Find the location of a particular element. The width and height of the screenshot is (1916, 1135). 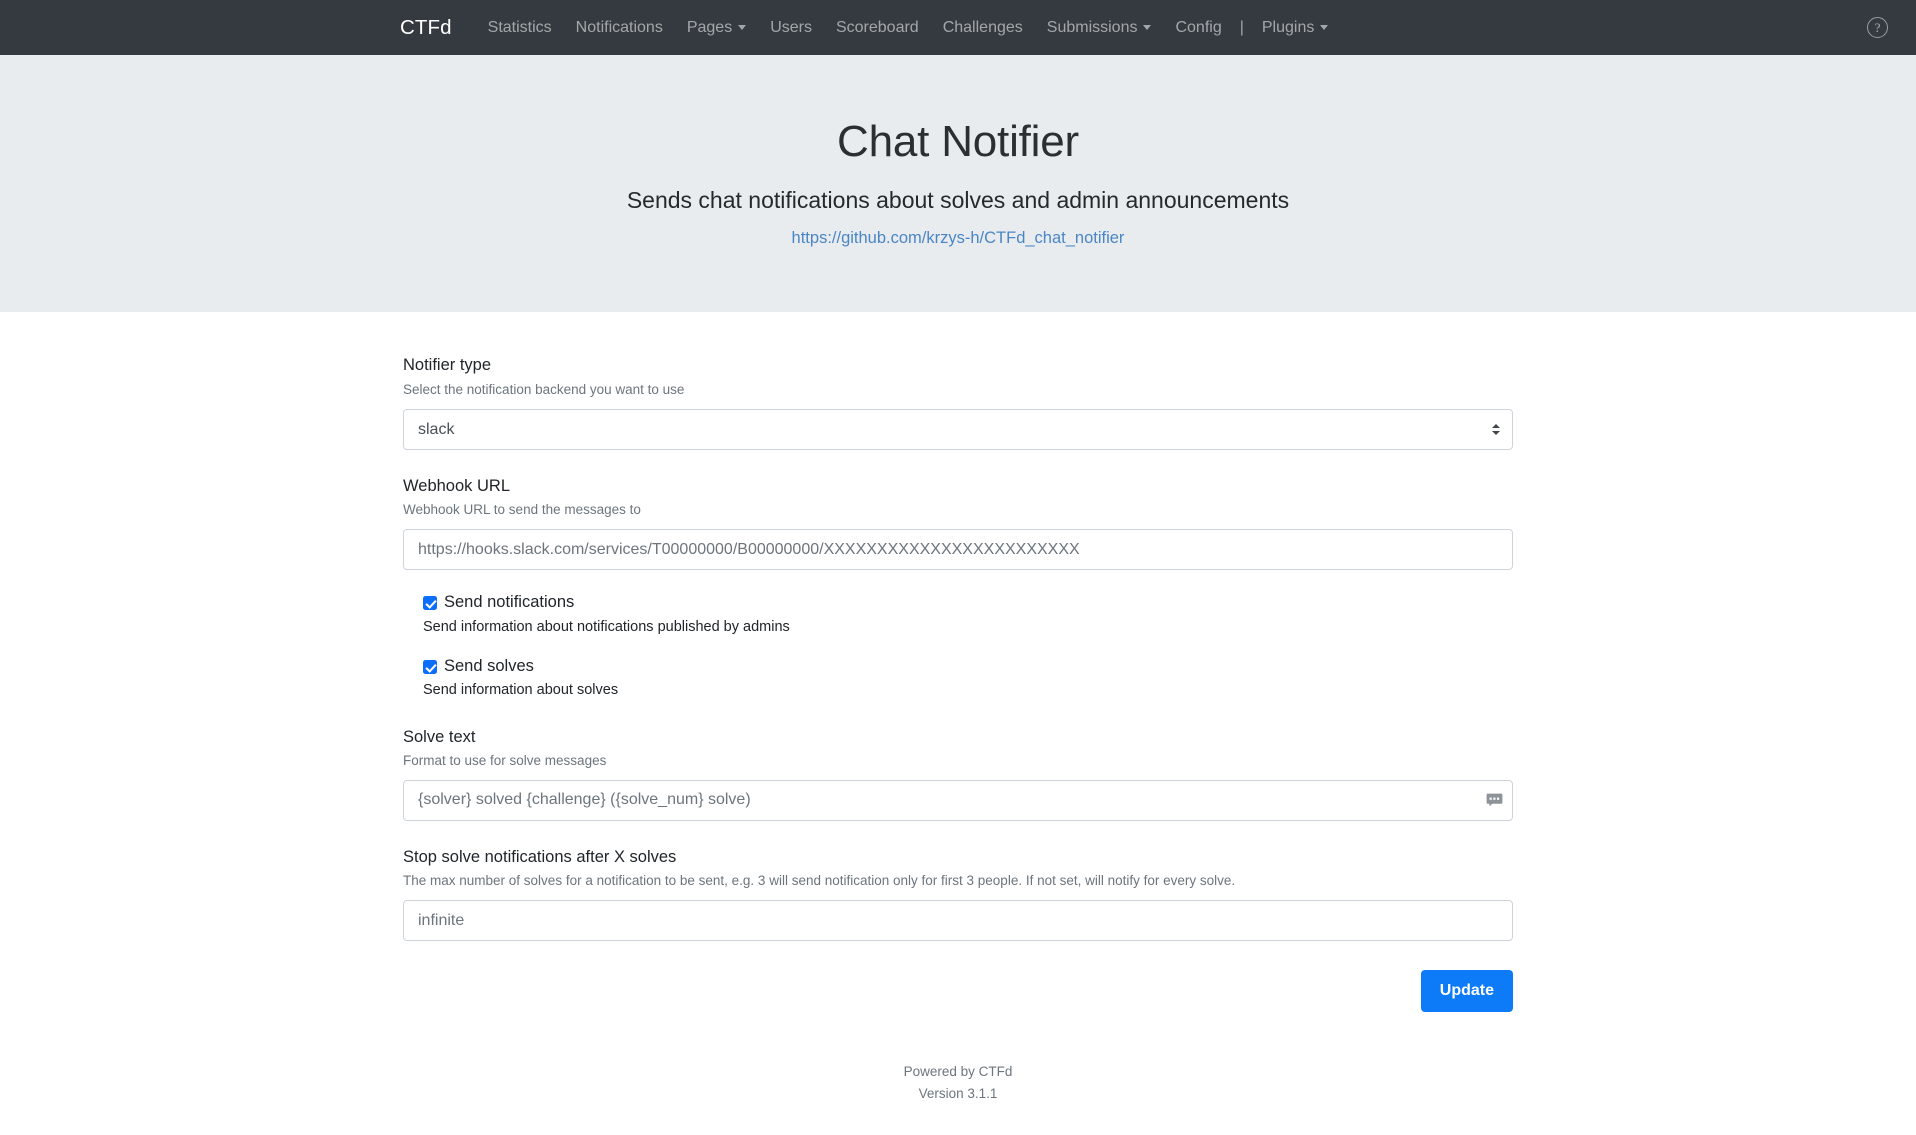

nav-item-statistics: Statistics is located at coordinates (520, 28).